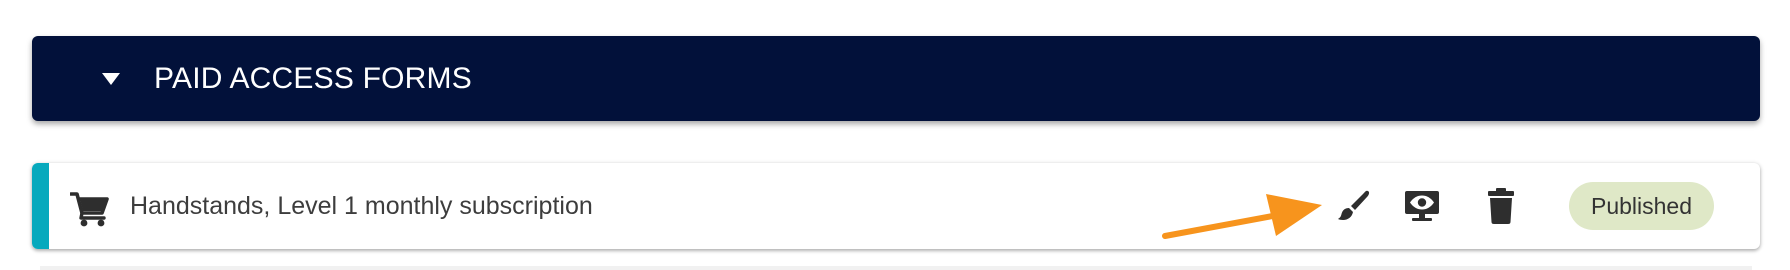 The height and width of the screenshot is (270, 1790). What do you see at coordinates (1641, 206) in the screenshot?
I see `status-badge: Published` at bounding box center [1641, 206].